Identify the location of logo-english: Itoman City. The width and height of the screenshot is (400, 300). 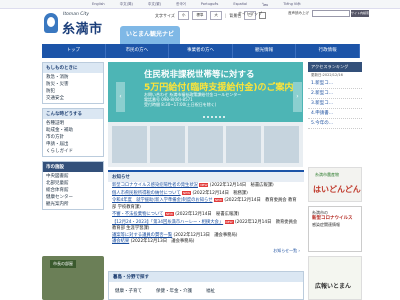
(76, 14).